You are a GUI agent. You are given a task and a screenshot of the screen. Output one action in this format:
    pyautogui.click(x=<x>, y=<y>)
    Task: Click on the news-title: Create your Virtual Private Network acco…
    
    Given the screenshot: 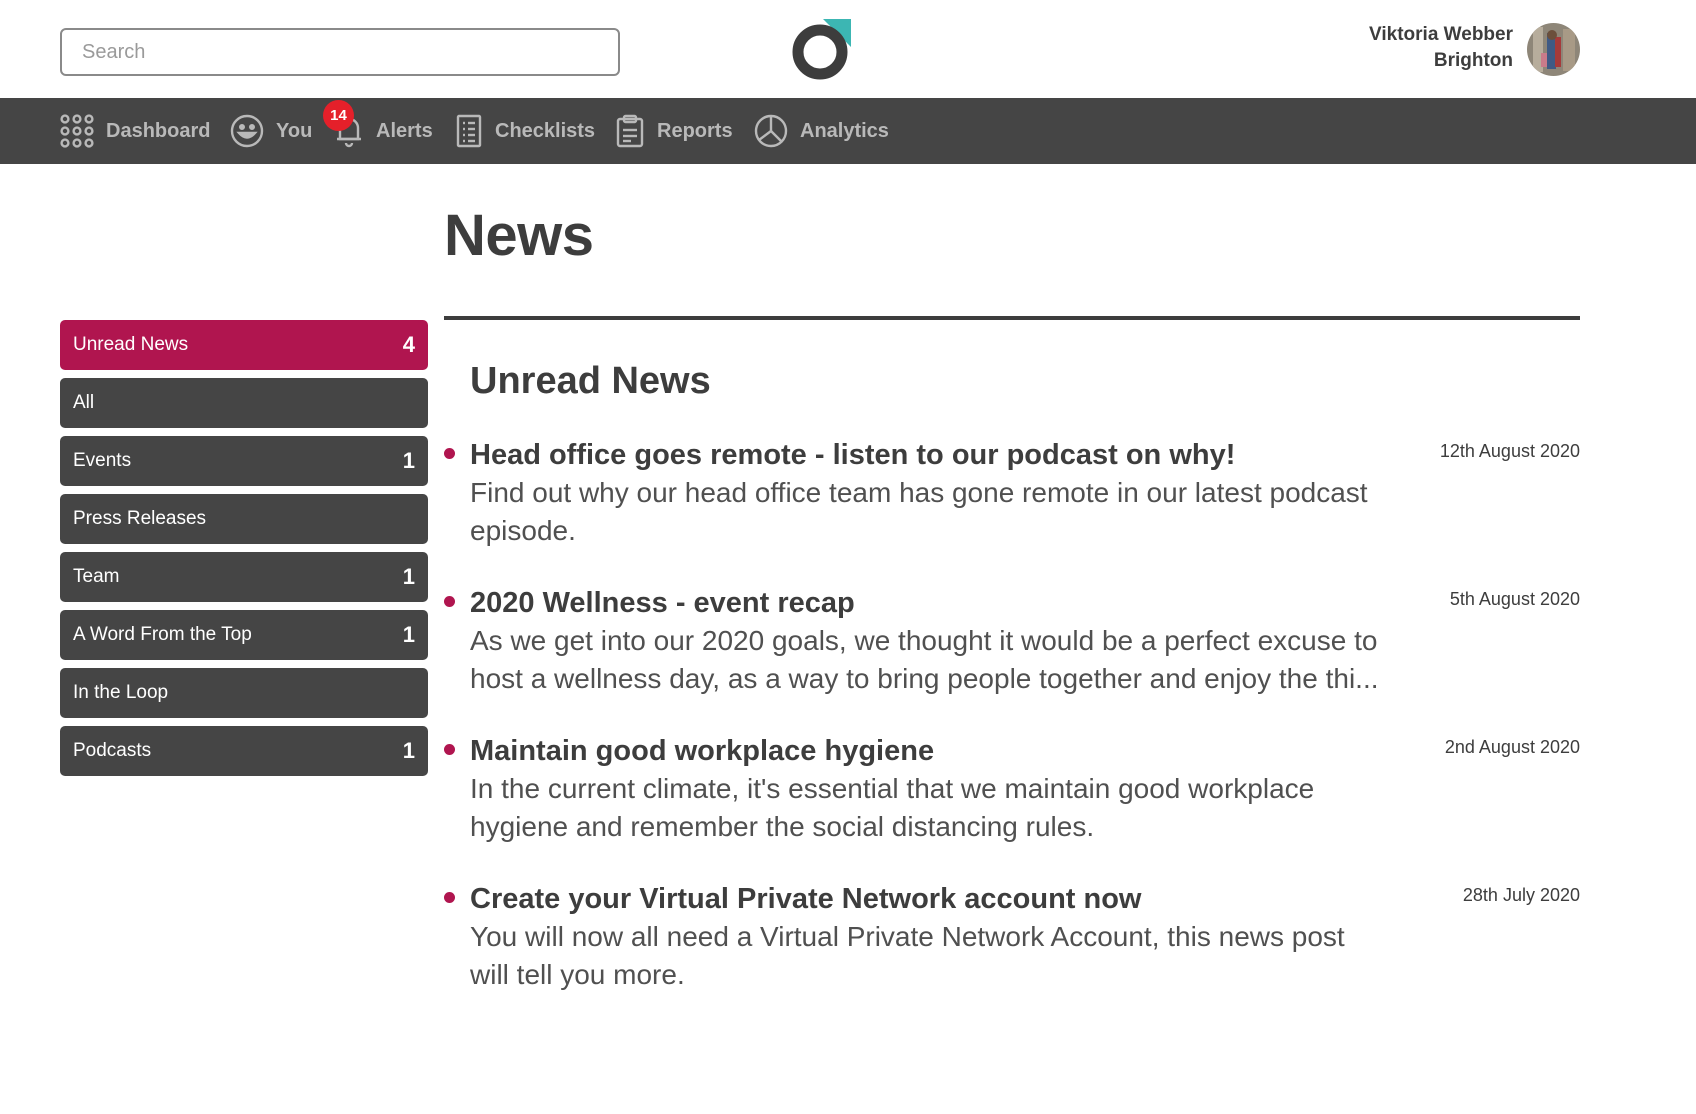 What is the action you would take?
    pyautogui.click(x=930, y=899)
    